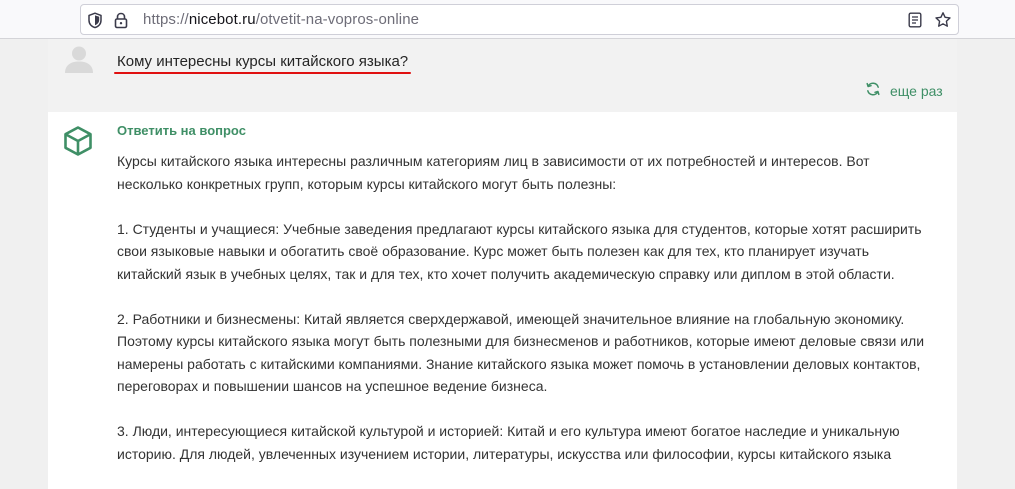 The width and height of the screenshot is (1015, 489). What do you see at coordinates (943, 22) in the screenshot?
I see `bookmark-star-icon` at bounding box center [943, 22].